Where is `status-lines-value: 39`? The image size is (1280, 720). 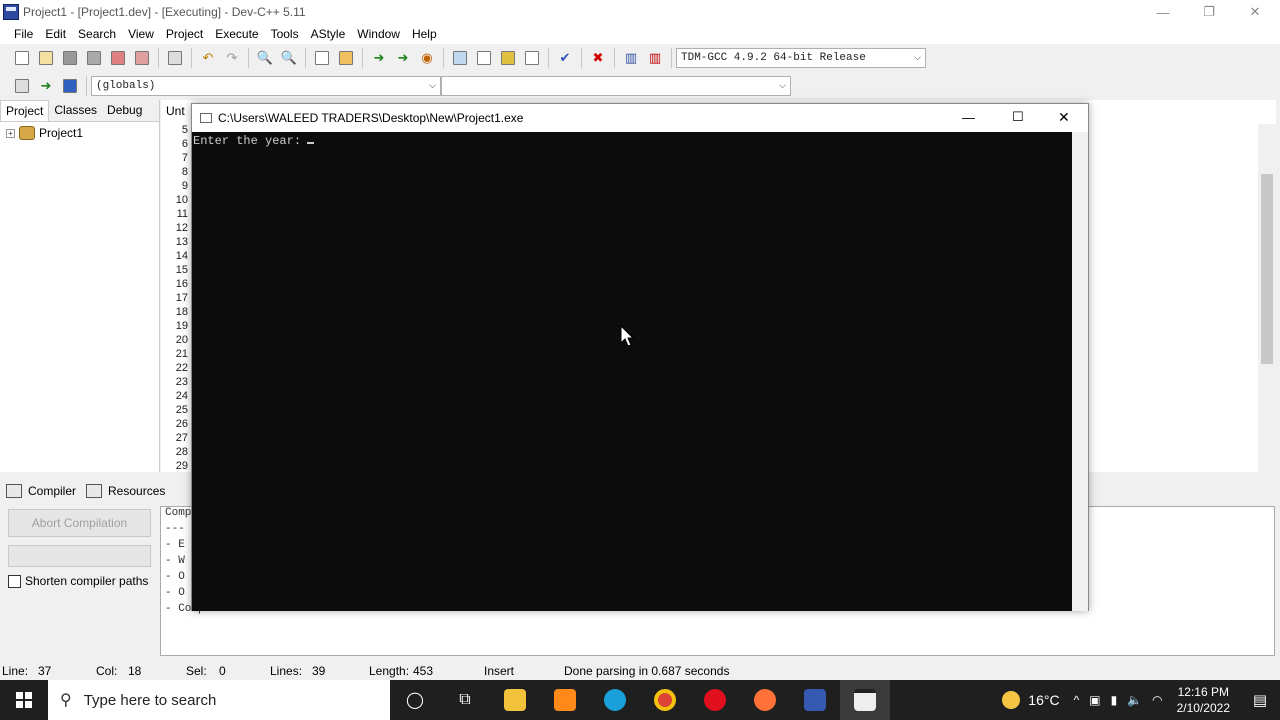
status-lines-value: 39 is located at coordinates (319, 671).